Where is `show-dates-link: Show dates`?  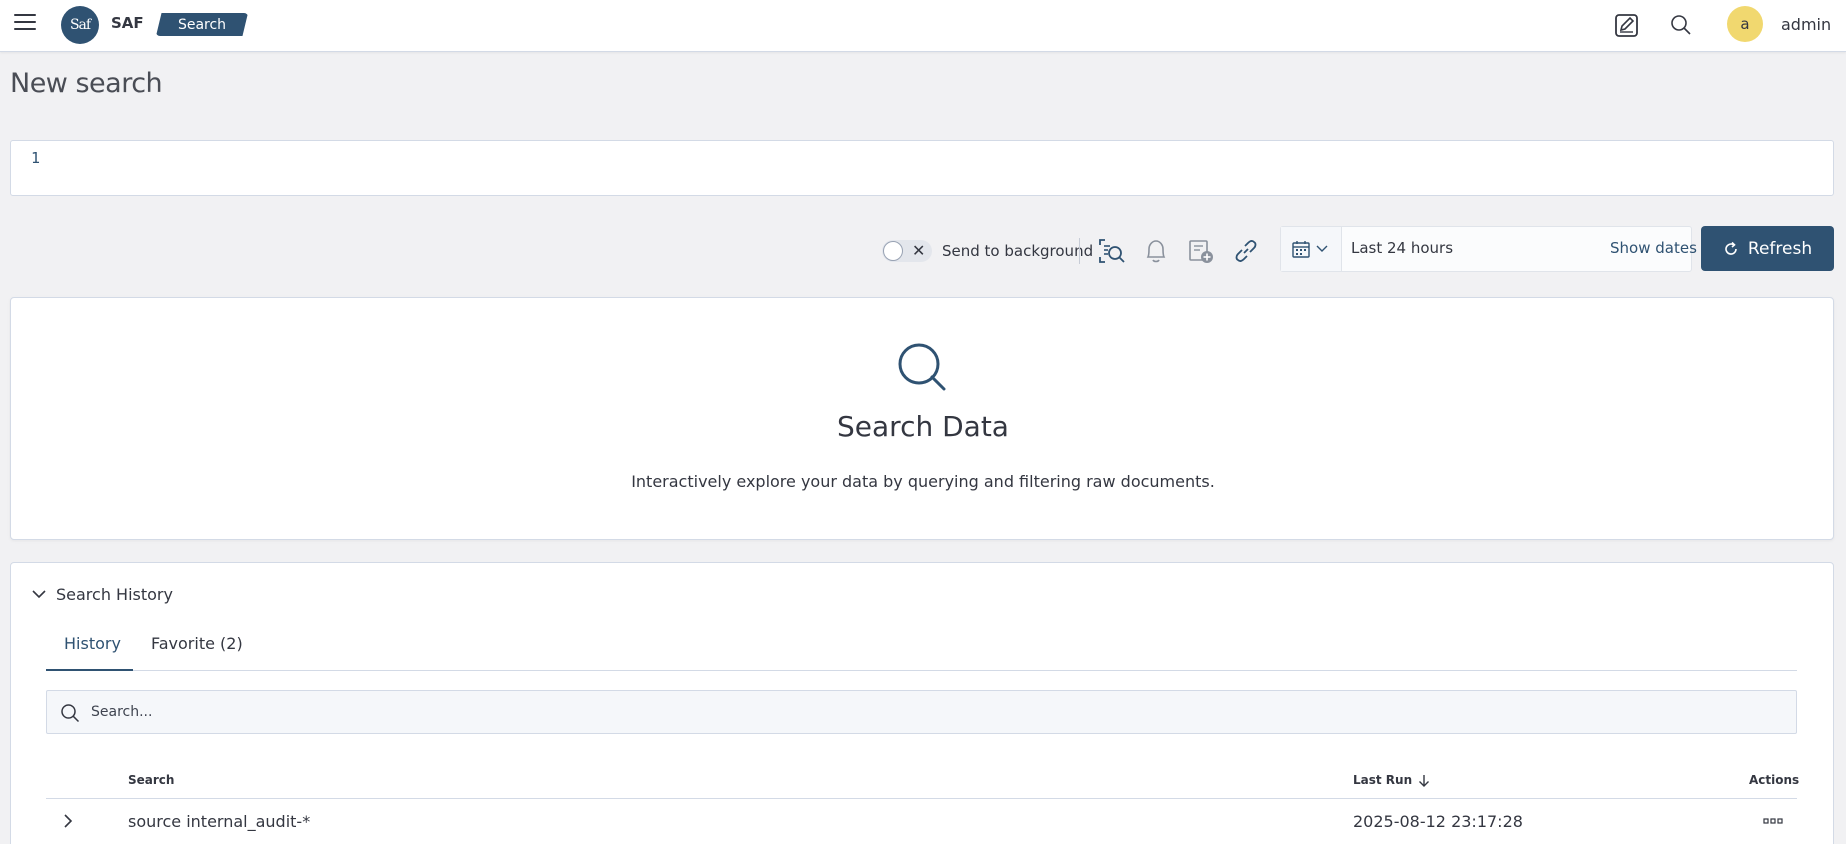
show-dates-link: Show dates is located at coordinates (1653, 248).